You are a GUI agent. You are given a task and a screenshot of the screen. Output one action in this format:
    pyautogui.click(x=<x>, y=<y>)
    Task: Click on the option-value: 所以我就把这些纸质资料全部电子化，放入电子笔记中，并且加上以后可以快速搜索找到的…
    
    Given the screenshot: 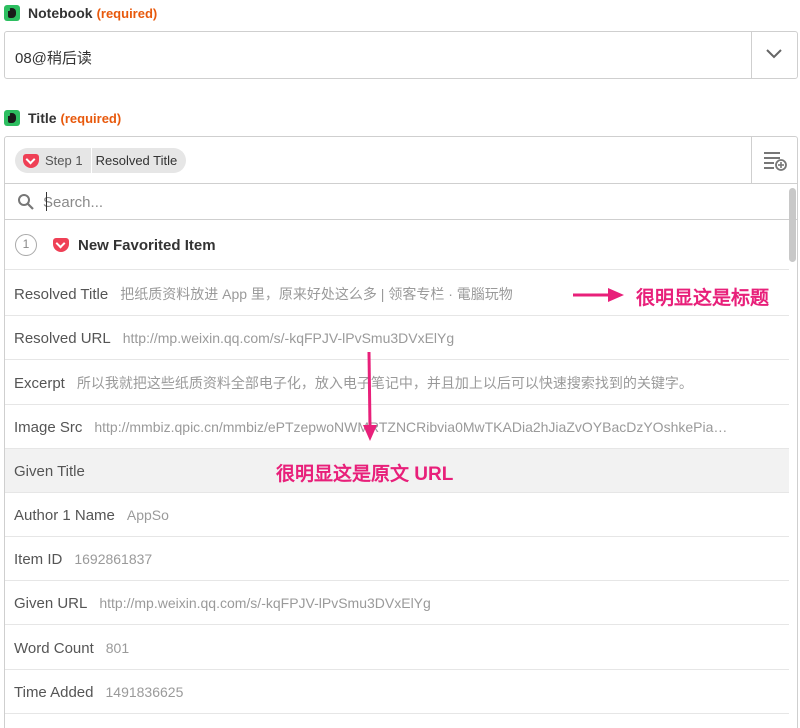 What is the action you would take?
    pyautogui.click(x=384, y=383)
    